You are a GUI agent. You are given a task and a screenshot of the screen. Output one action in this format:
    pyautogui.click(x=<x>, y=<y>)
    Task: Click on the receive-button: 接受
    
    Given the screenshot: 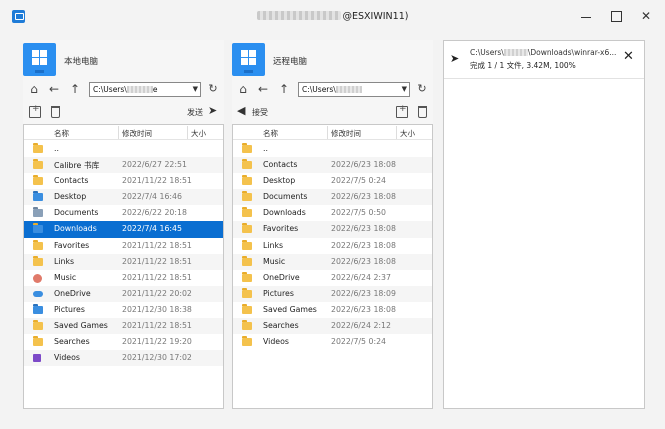 What is the action you would take?
    pyautogui.click(x=260, y=112)
    